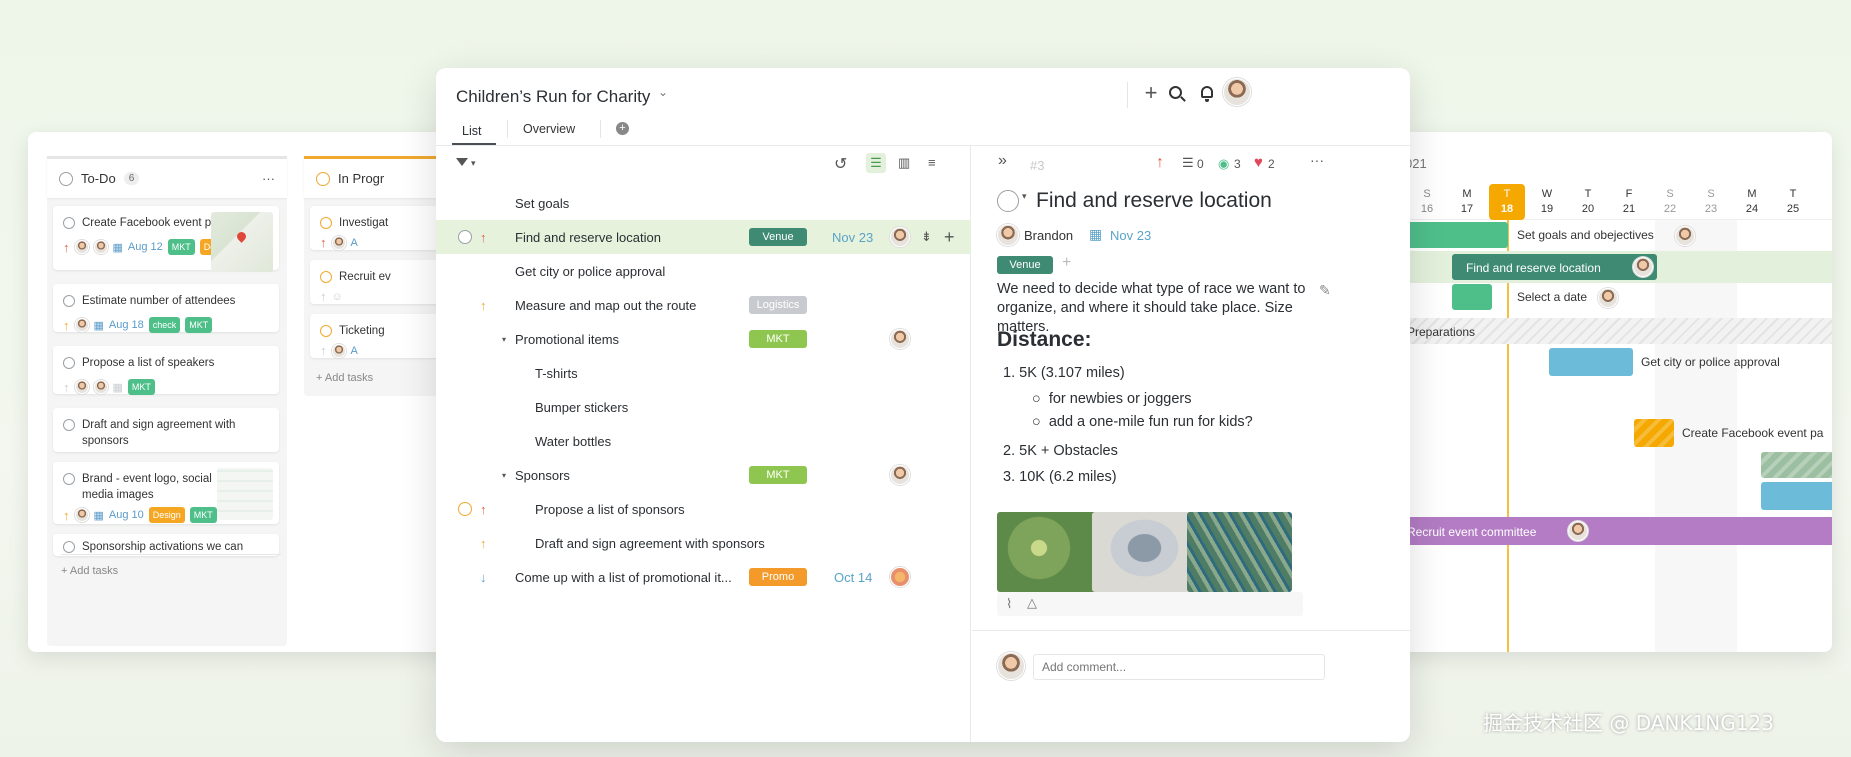 This screenshot has height=757, width=1851. I want to click on list-row: ↑ Propose a list of sponsors, so click(703, 509).